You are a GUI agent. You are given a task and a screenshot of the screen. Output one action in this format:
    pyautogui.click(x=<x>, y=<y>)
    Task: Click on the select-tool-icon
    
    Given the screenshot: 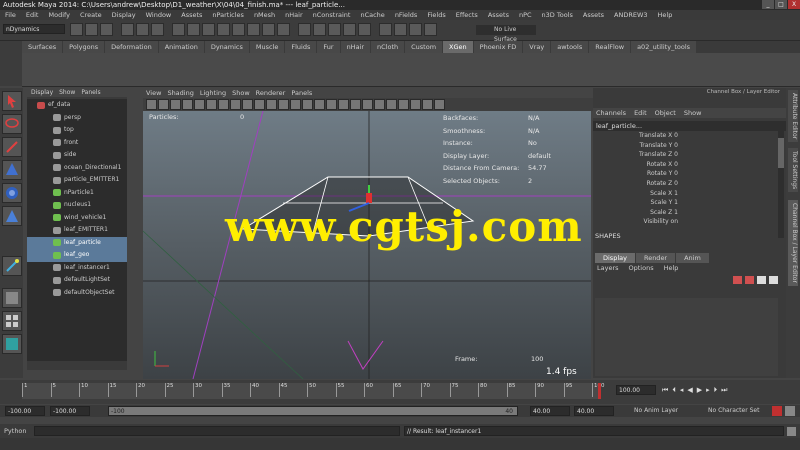 What is the action you would take?
    pyautogui.click(x=12, y=101)
    